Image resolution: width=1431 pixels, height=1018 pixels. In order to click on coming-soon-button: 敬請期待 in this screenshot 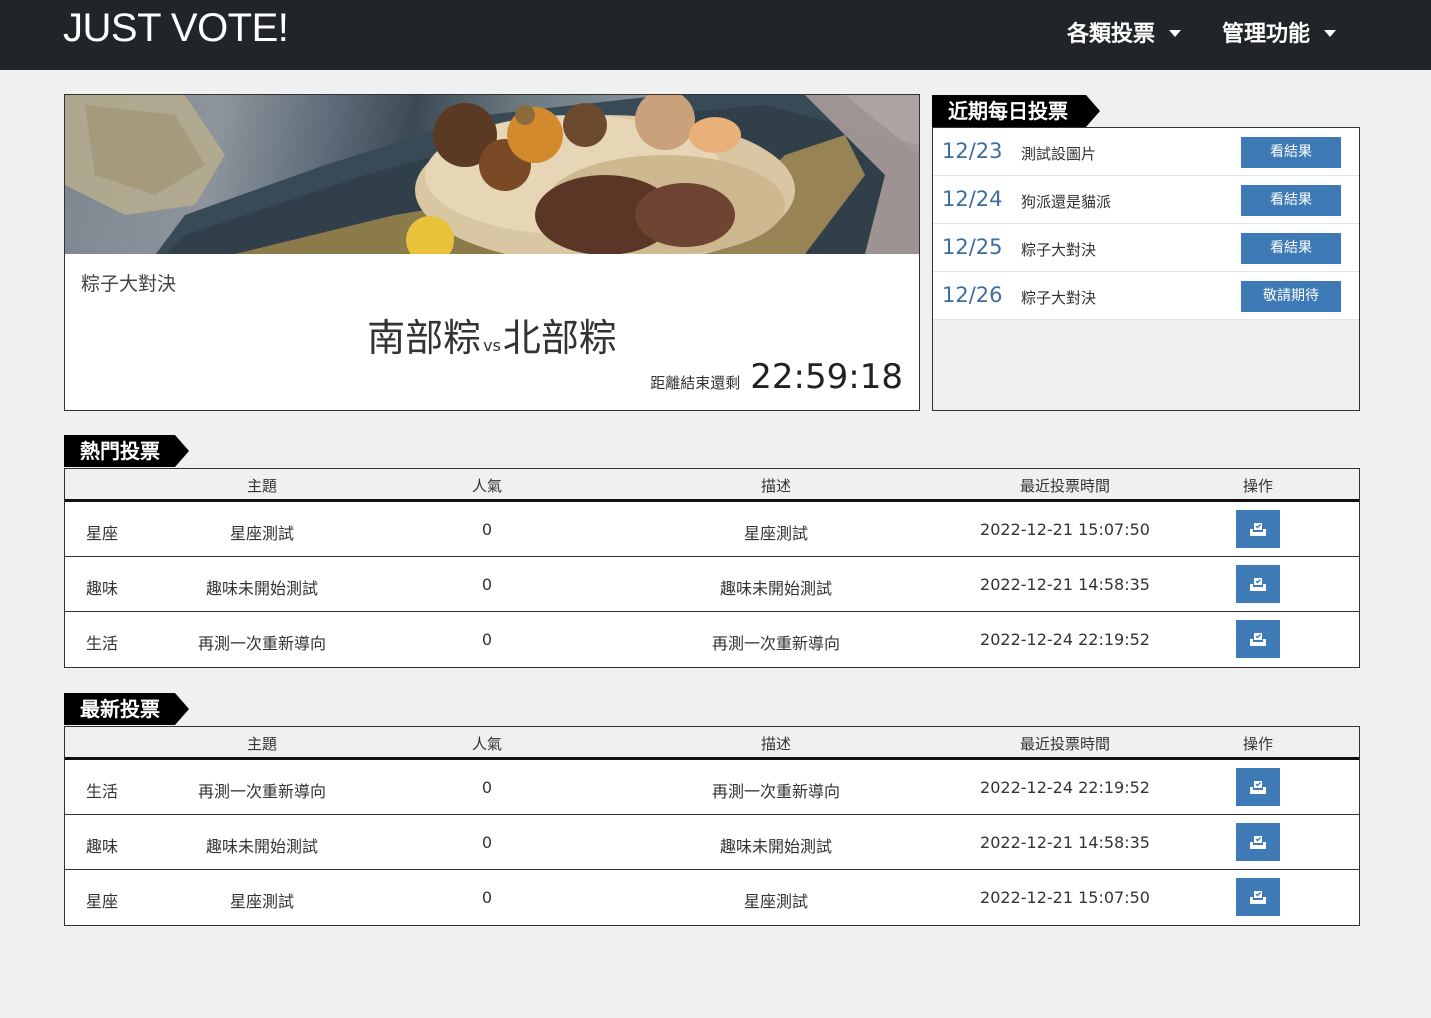, I will do `click(1291, 296)`.